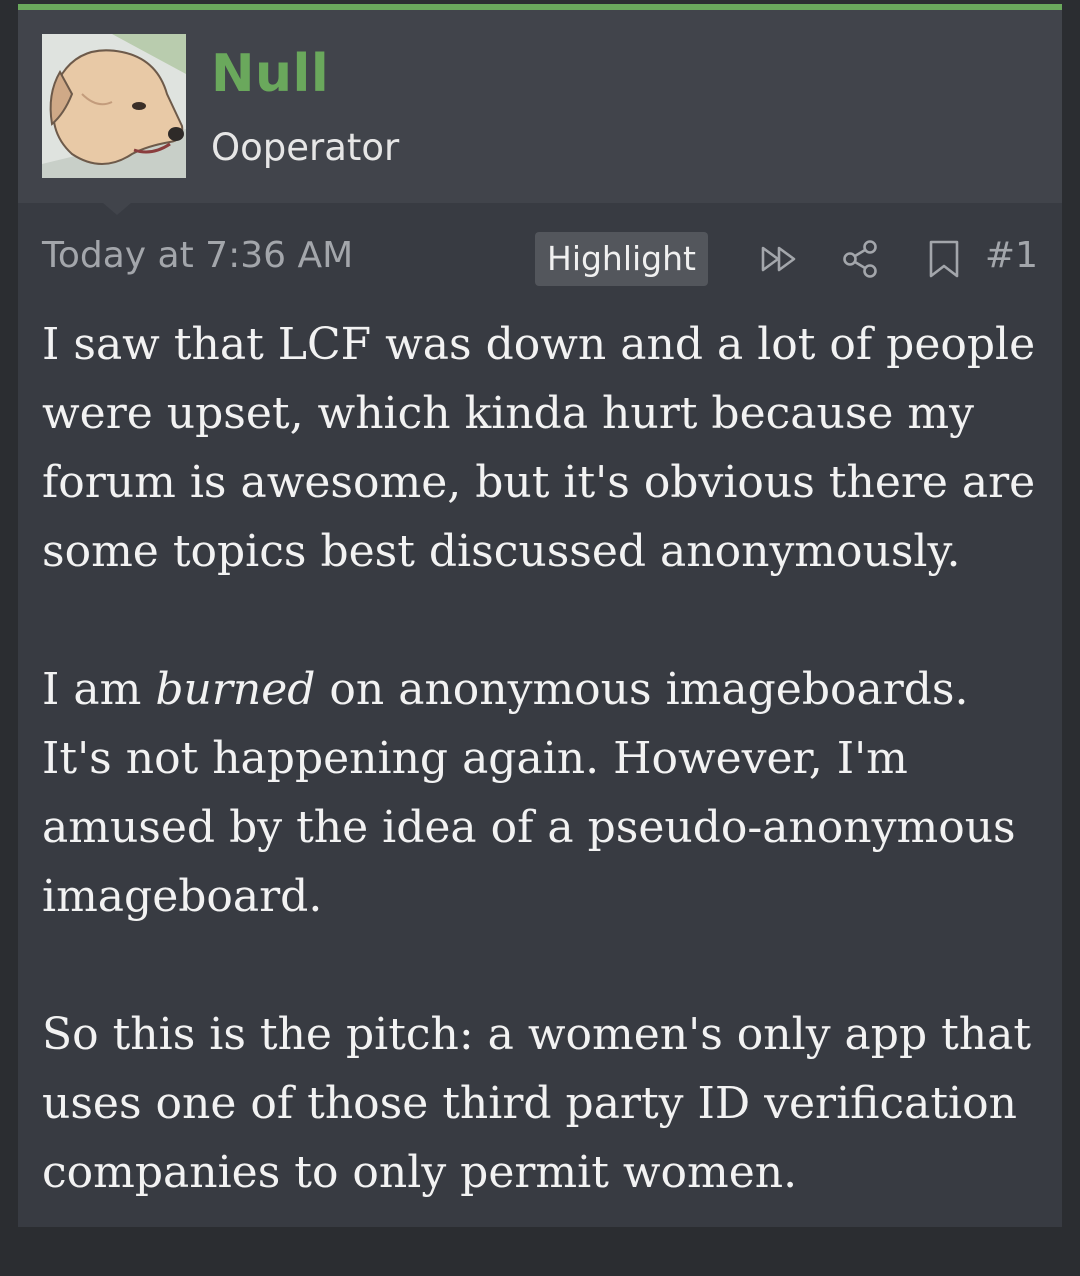  Describe the element at coordinates (642, 689) in the screenshot. I see `post-text: on anonymous imageboards.` at that location.